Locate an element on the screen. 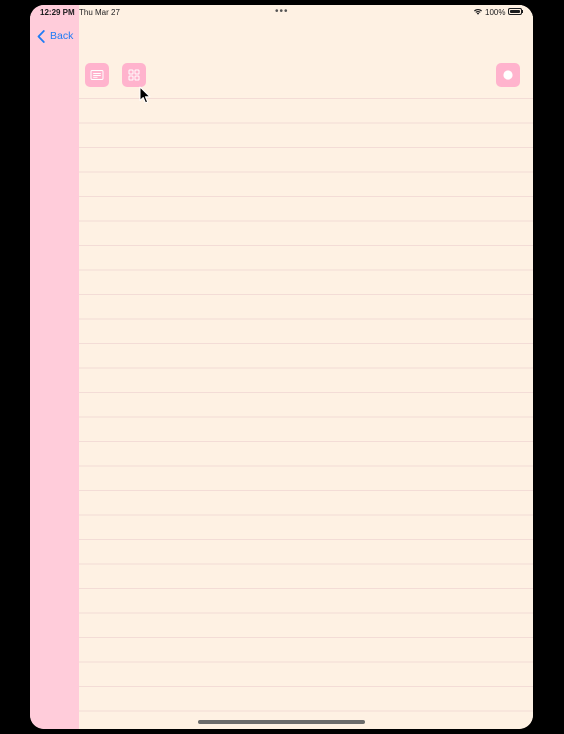 This screenshot has width=564, height=734. multitask-dots: ••• is located at coordinates (282, 11).